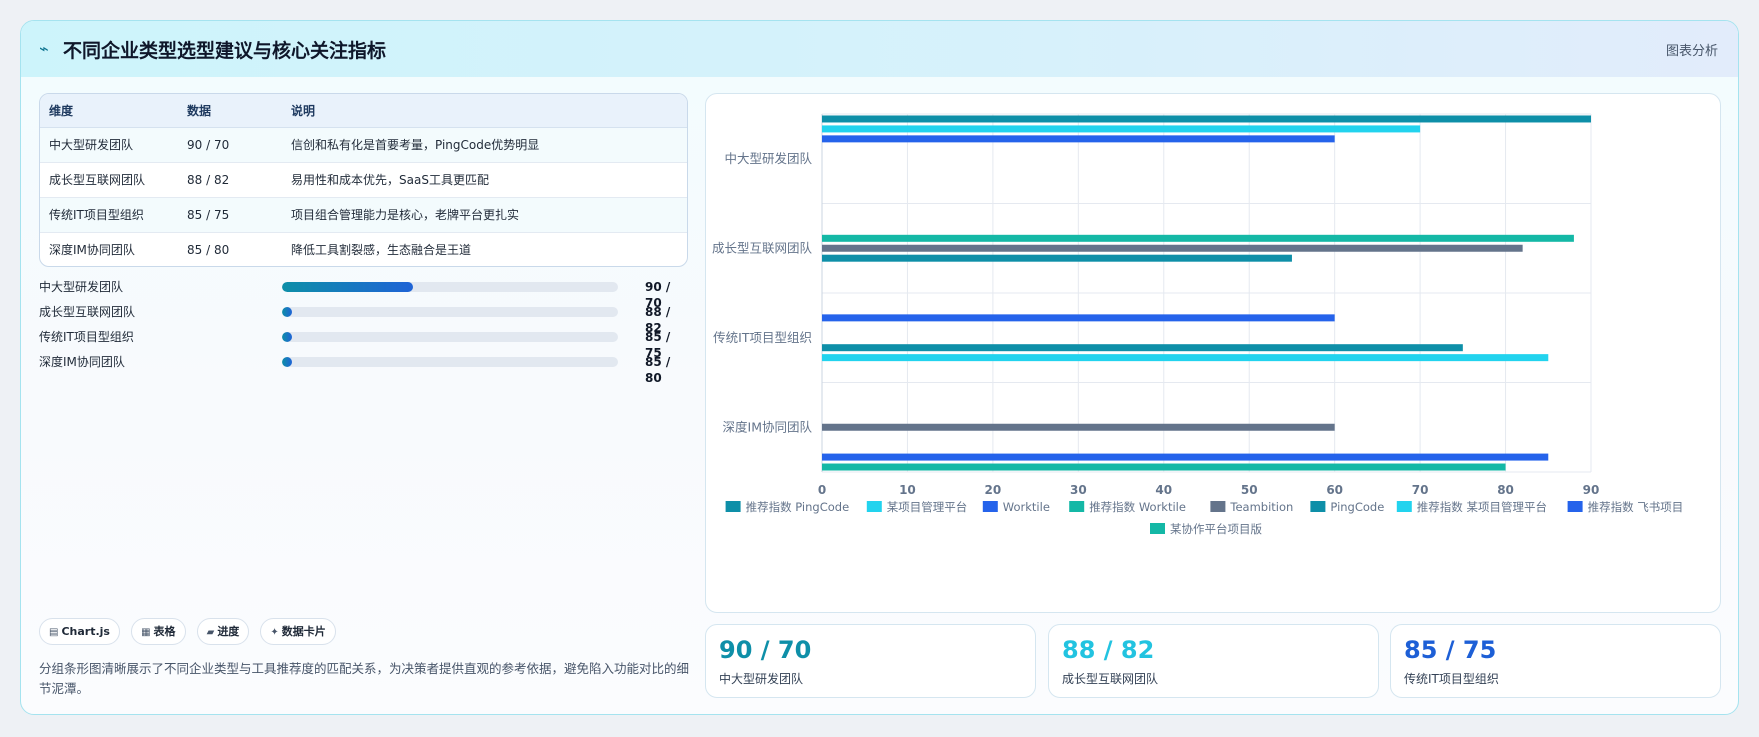  Describe the element at coordinates (1026, 507) in the screenshot. I see `legend-label: Worktile` at that location.